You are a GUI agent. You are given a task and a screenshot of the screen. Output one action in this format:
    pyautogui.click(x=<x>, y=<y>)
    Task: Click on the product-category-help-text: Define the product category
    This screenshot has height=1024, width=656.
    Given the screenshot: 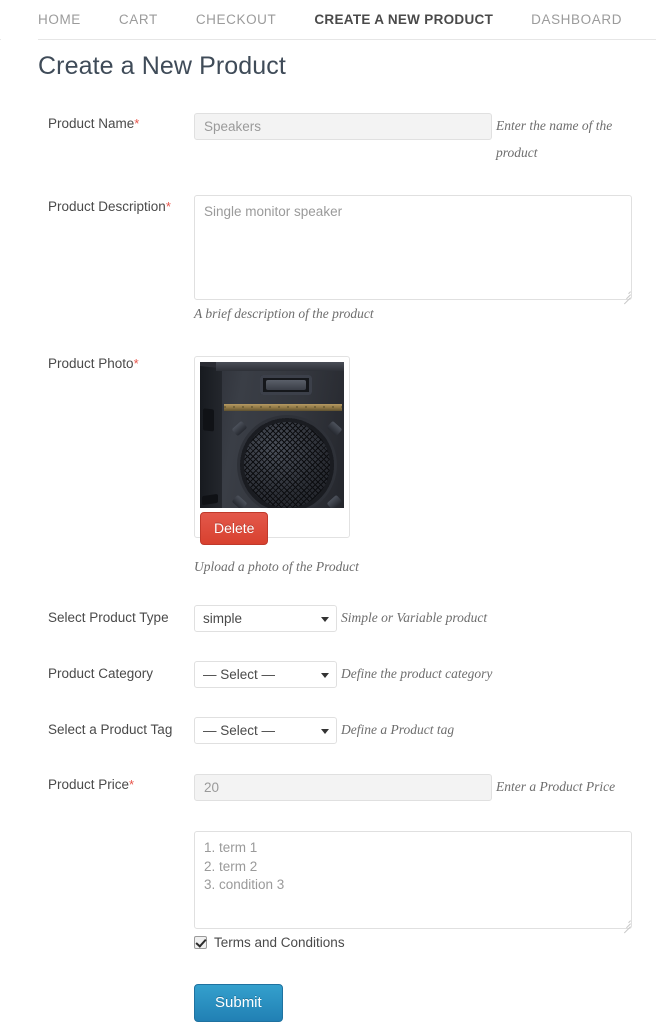 What is the action you would take?
    pyautogui.click(x=417, y=673)
    